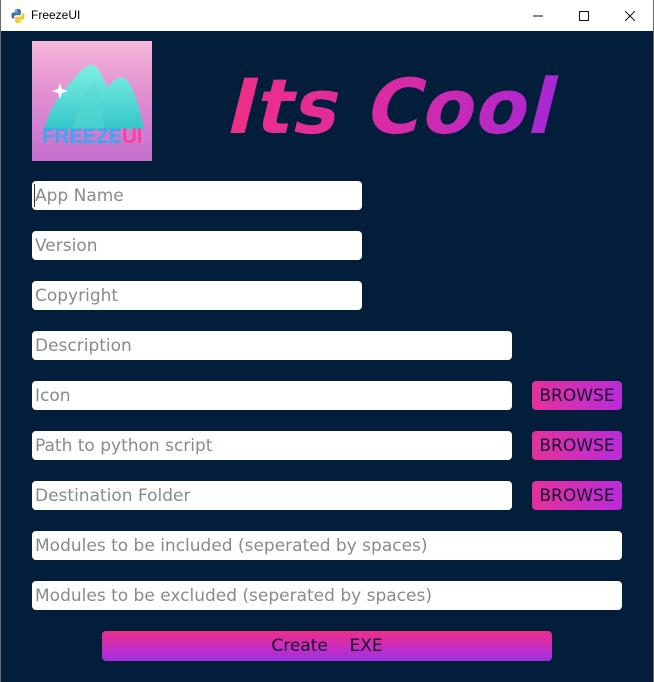 Image resolution: width=654 pixels, height=682 pixels. What do you see at coordinates (327, 646) in the screenshot?
I see `create-exe-button: Create EXE` at bounding box center [327, 646].